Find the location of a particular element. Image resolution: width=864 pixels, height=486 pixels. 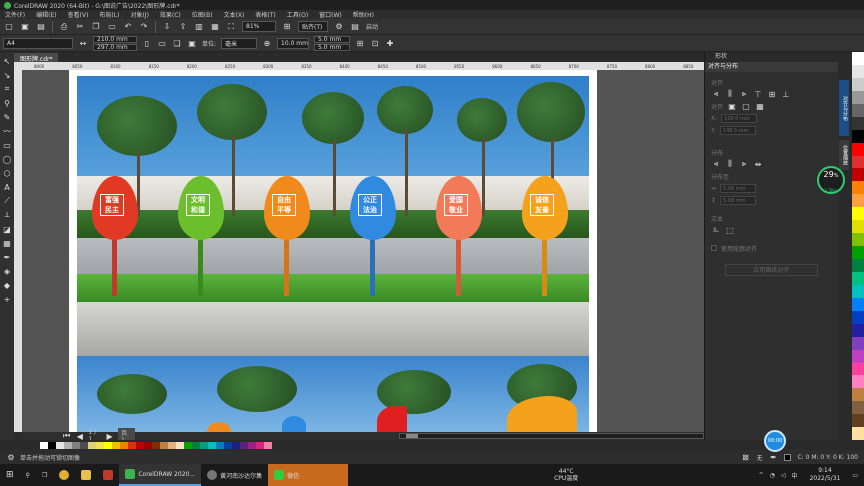

menu-help: 帮助(H) is located at coordinates (363, 14).